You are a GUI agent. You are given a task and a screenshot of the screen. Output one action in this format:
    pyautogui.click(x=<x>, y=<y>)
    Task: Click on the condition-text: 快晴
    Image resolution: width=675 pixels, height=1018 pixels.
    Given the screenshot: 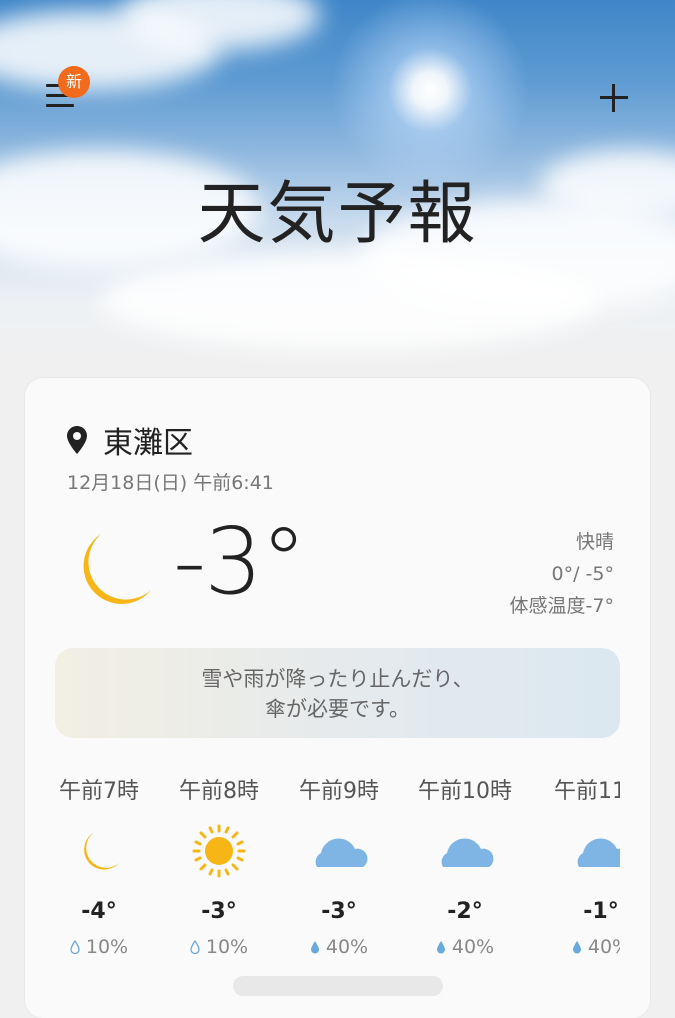 What is the action you would take?
    pyautogui.click(x=594, y=542)
    